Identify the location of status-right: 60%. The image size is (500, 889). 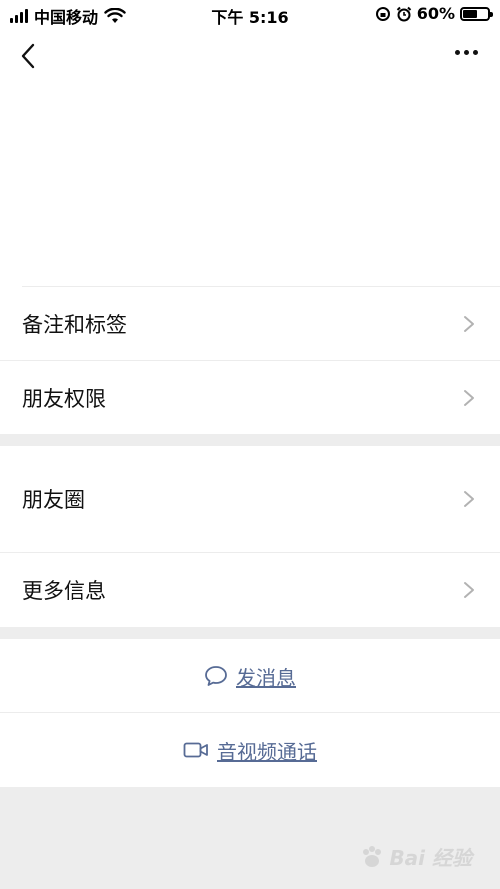
(434, 13).